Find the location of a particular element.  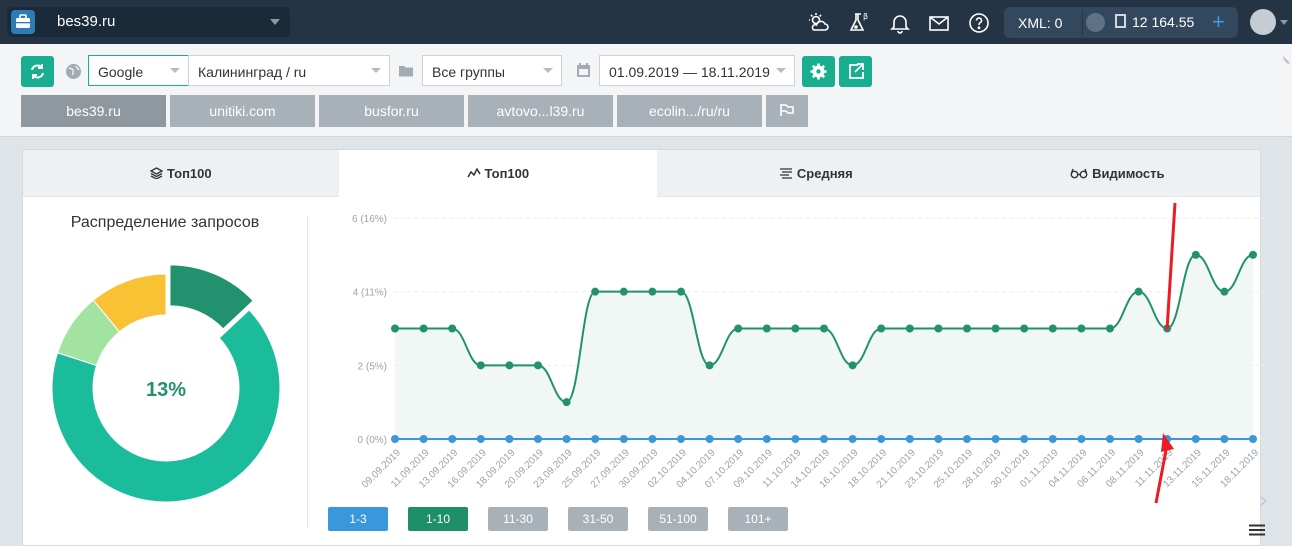

balance-value: 12 164.55 is located at coordinates (1163, 22).